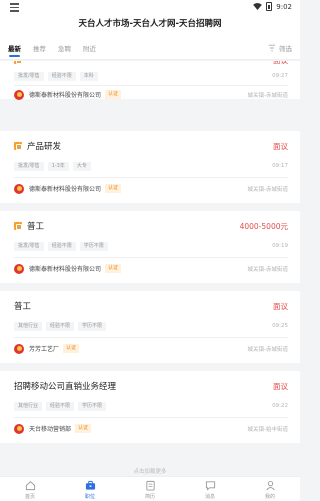 This screenshot has height=501, width=320. I want to click on clock: 9:02, so click(284, 6).